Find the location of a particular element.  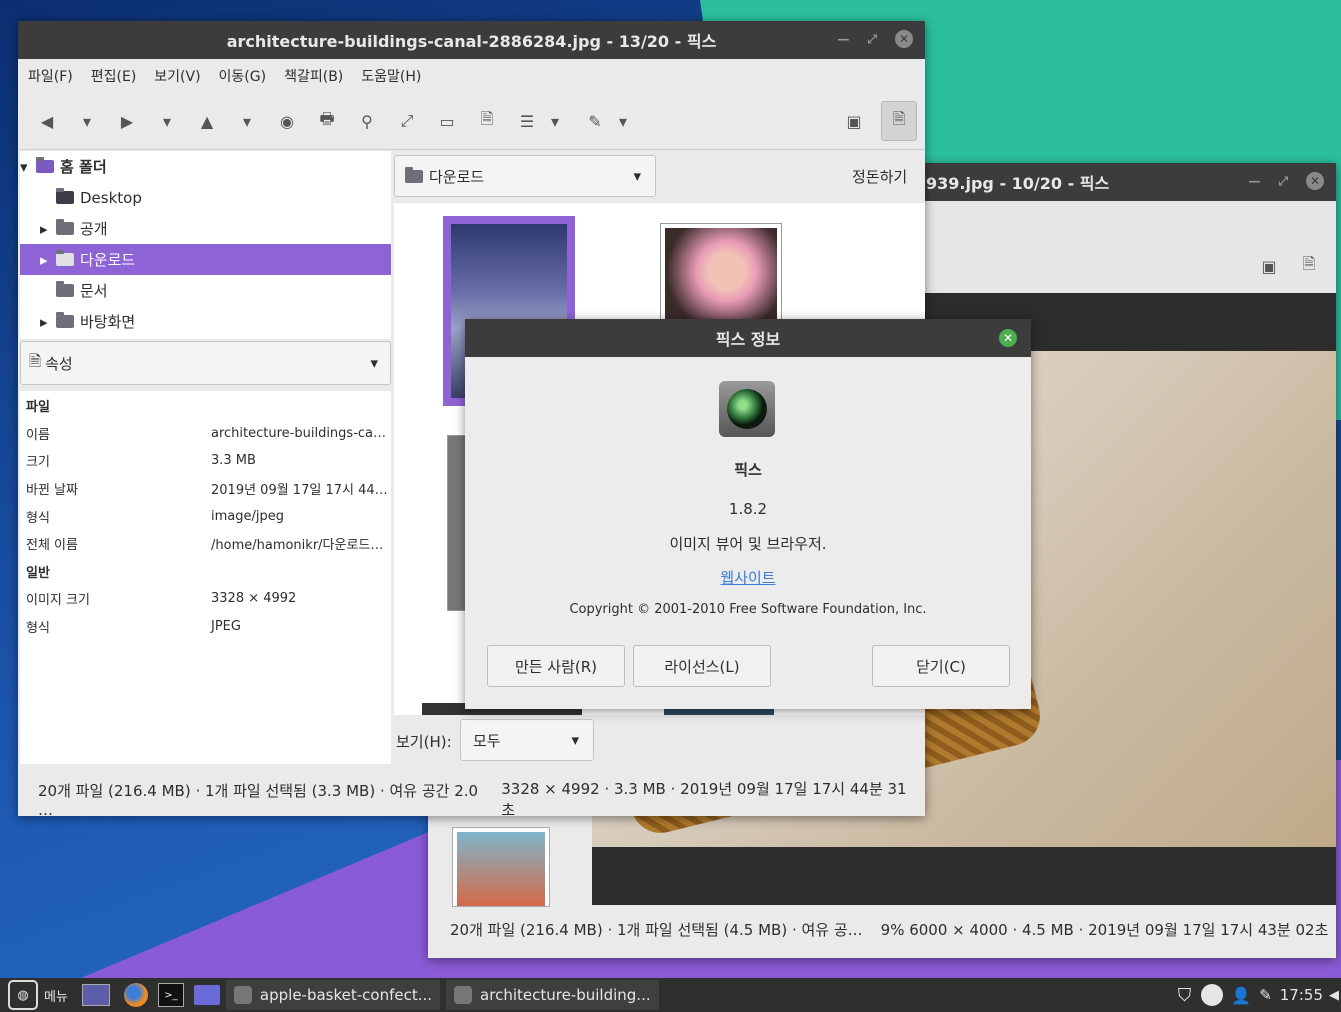

expander-open-icon: ▾ is located at coordinates (28, 167).